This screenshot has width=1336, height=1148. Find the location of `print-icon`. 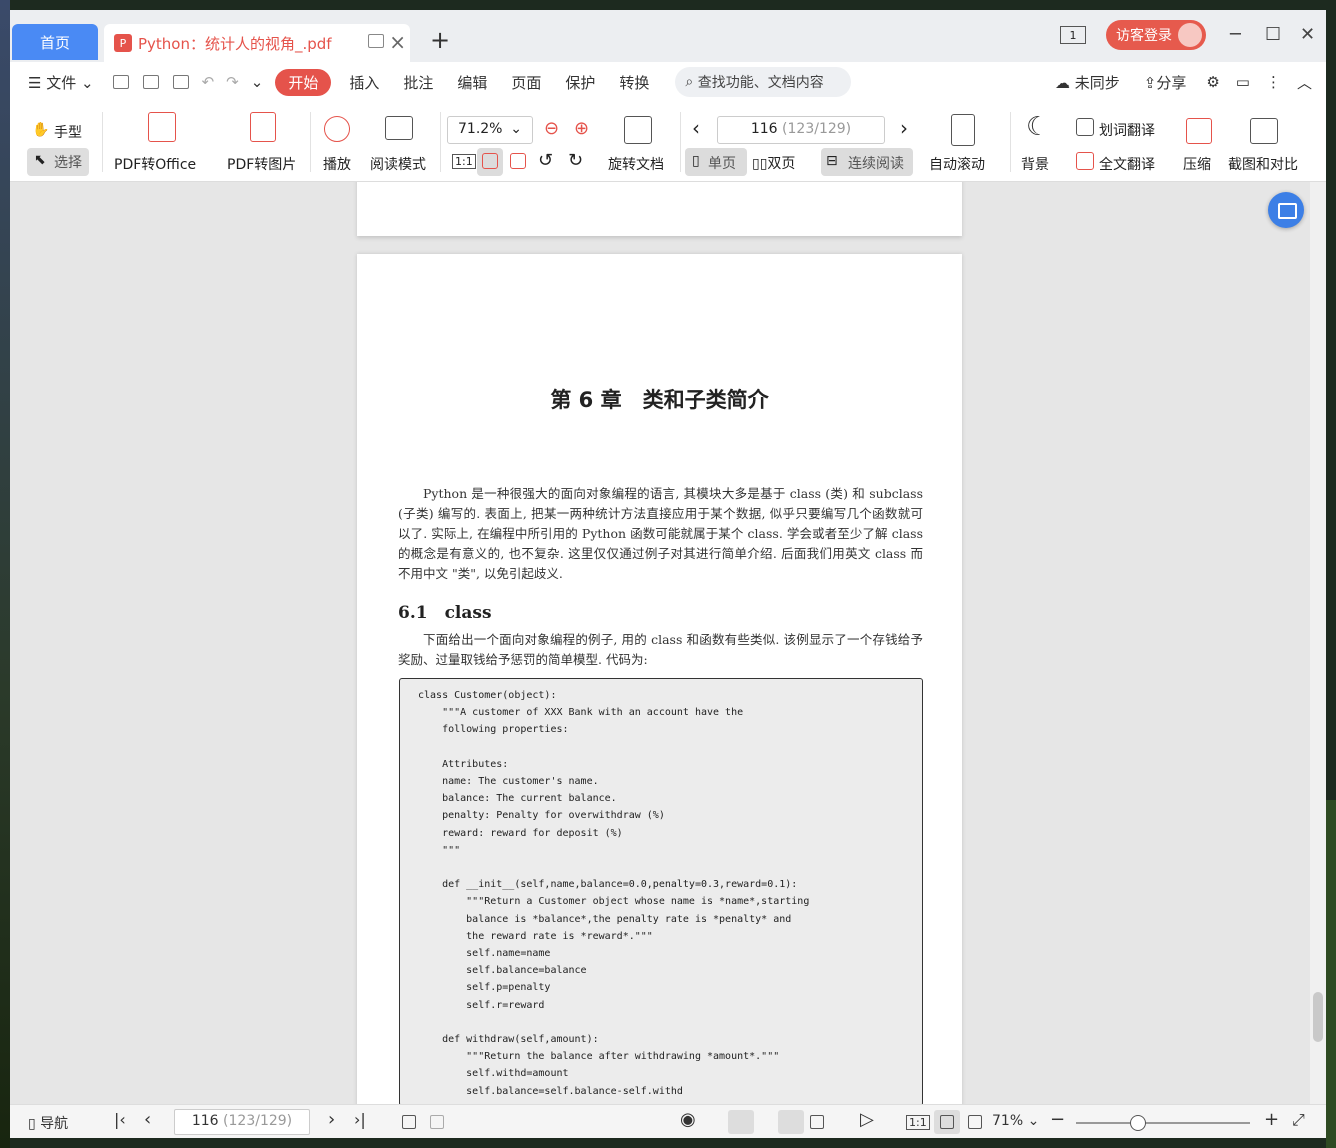

print-icon is located at coordinates (180, 82).